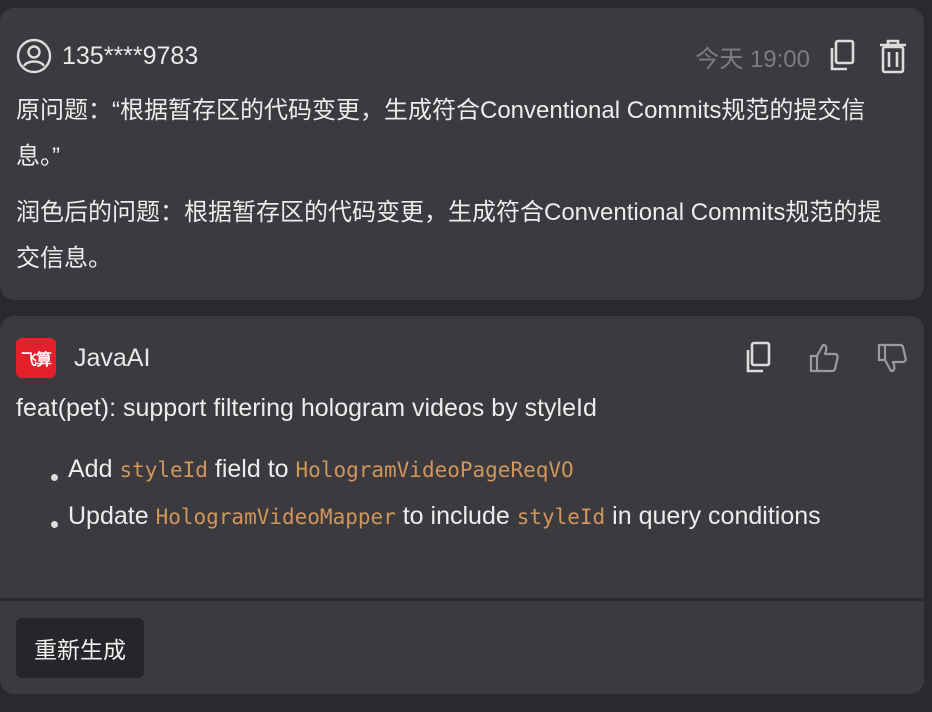 The image size is (932, 712). Describe the element at coordinates (462, 358) in the screenshot. I see `ai-response-header: 飞算 JavaAI` at that location.